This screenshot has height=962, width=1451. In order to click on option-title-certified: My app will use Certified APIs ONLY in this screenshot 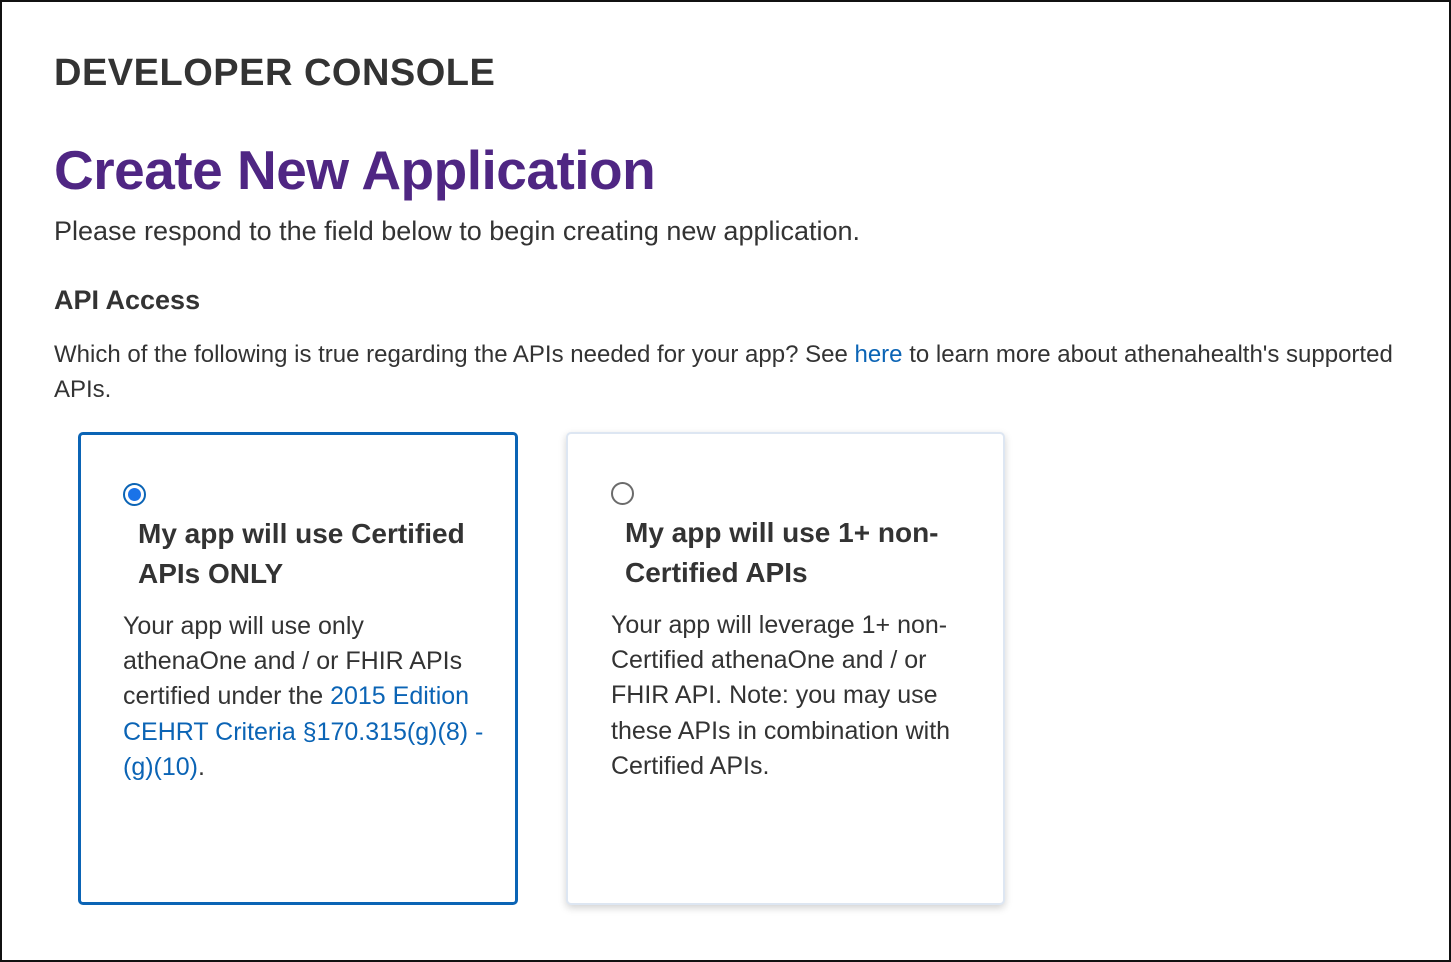, I will do `click(301, 553)`.